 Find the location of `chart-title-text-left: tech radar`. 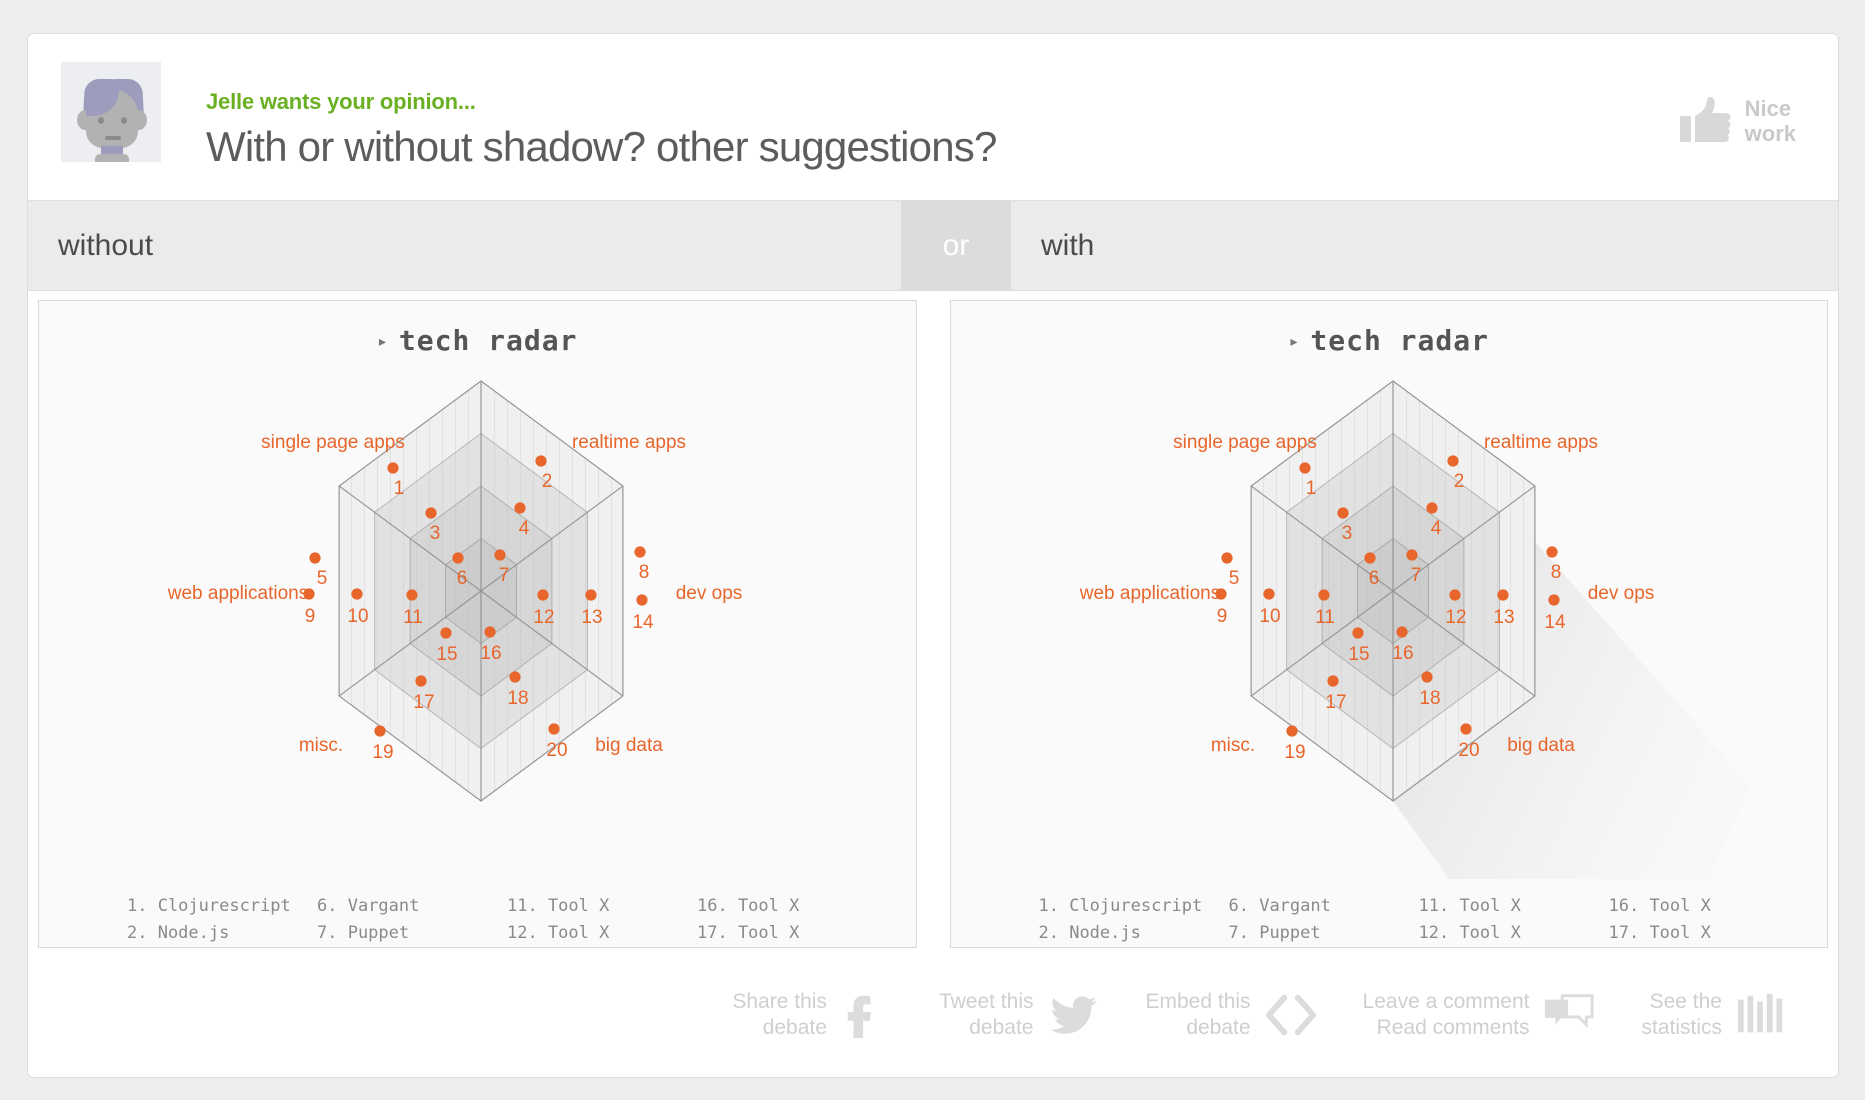

chart-title-text-left: tech radar is located at coordinates (488, 340).